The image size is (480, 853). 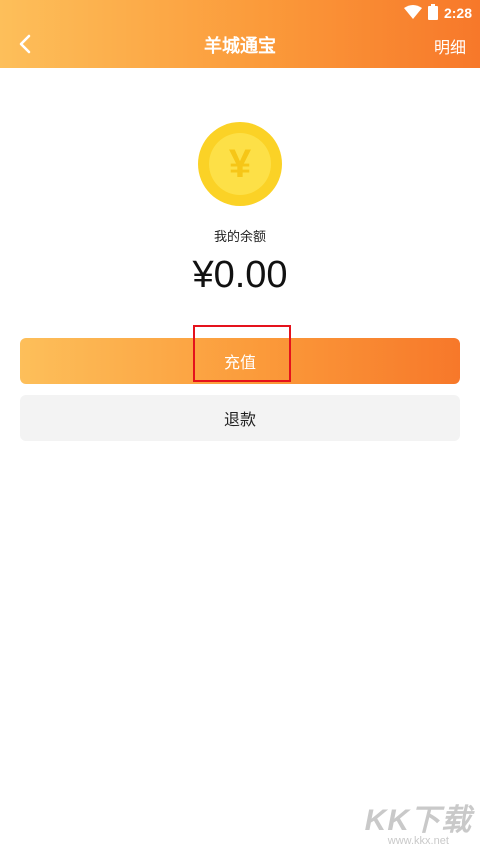 I want to click on yen-coin-icon: ¥, so click(x=240, y=164).